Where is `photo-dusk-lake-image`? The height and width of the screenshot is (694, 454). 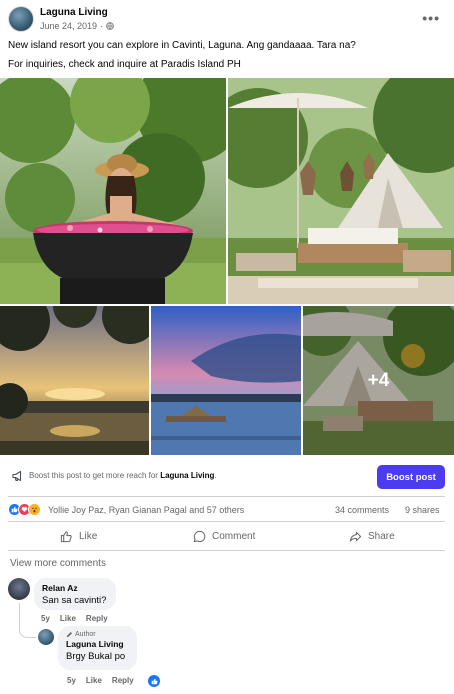 photo-dusk-lake-image is located at coordinates (226, 380).